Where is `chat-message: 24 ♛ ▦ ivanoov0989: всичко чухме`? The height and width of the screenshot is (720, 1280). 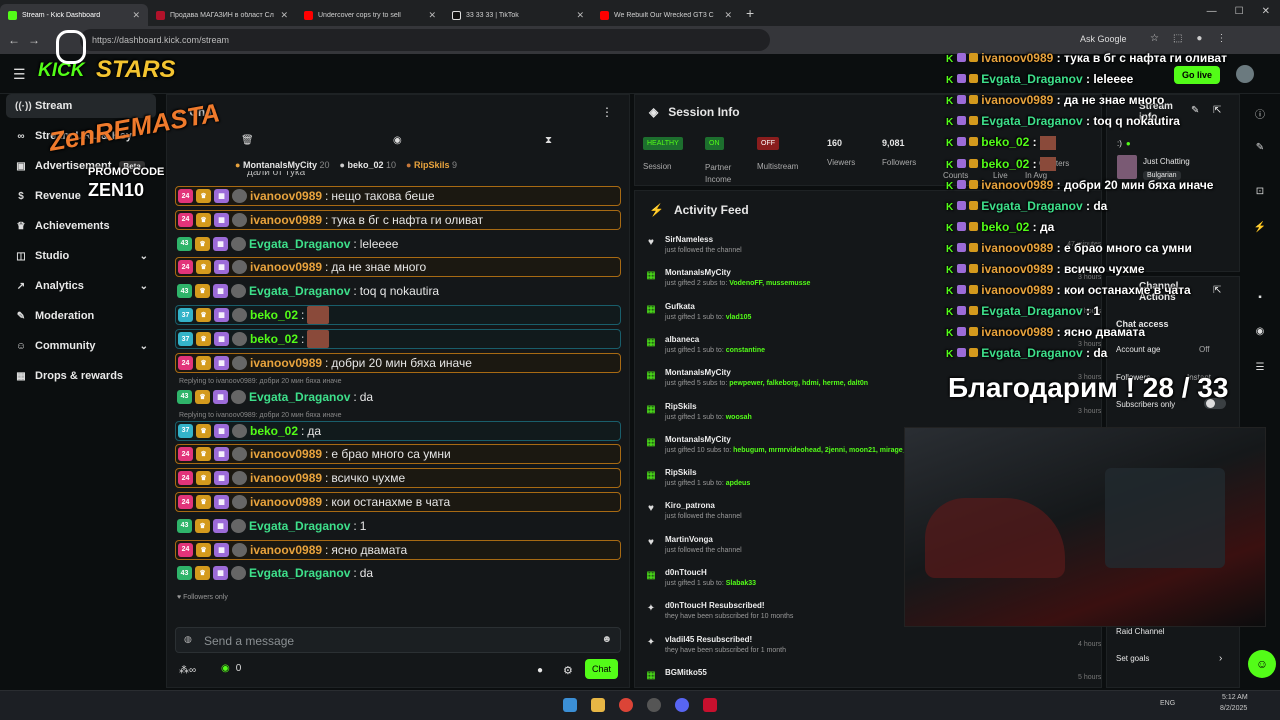 chat-message: 24 ♛ ▦ ivanoov0989: всичко чухме is located at coordinates (398, 478).